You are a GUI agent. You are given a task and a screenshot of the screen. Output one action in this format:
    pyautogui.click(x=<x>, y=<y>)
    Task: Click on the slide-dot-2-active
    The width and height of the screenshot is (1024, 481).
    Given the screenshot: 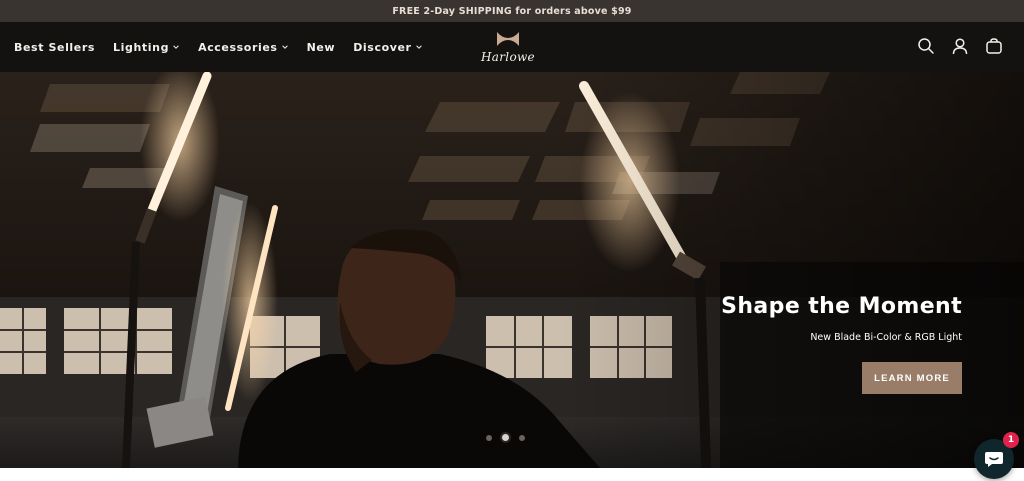 What is the action you would take?
    pyautogui.click(x=505, y=437)
    